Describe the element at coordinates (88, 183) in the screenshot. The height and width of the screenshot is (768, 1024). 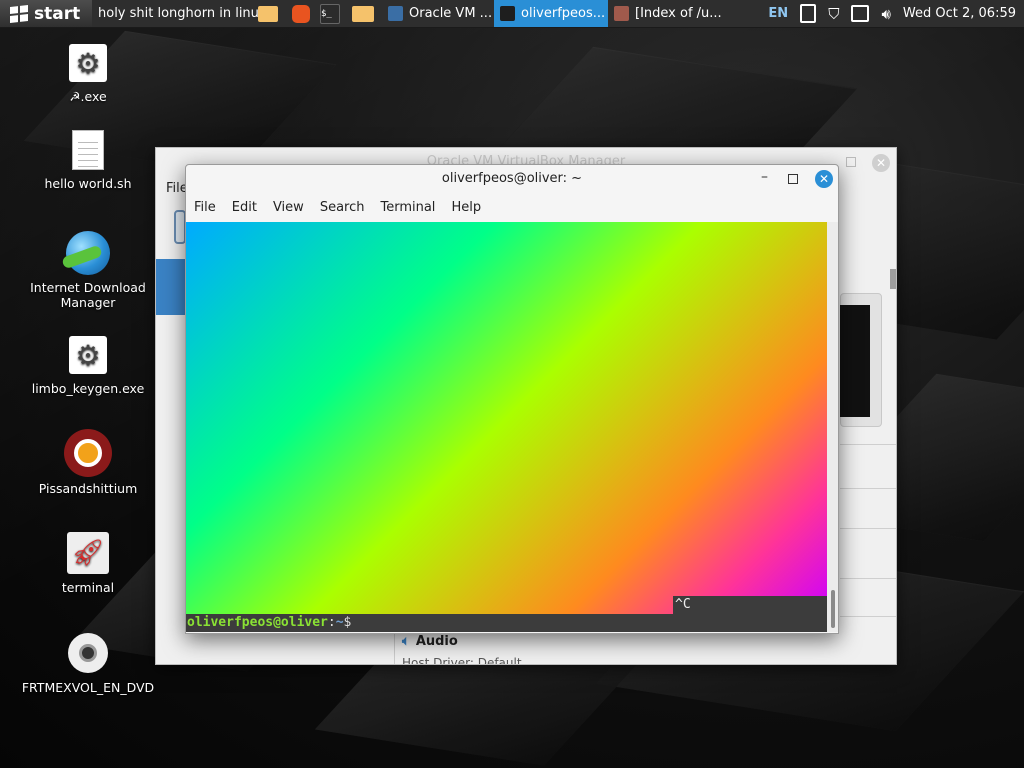
I see `desktop-icon-label: hello world.sh` at that location.